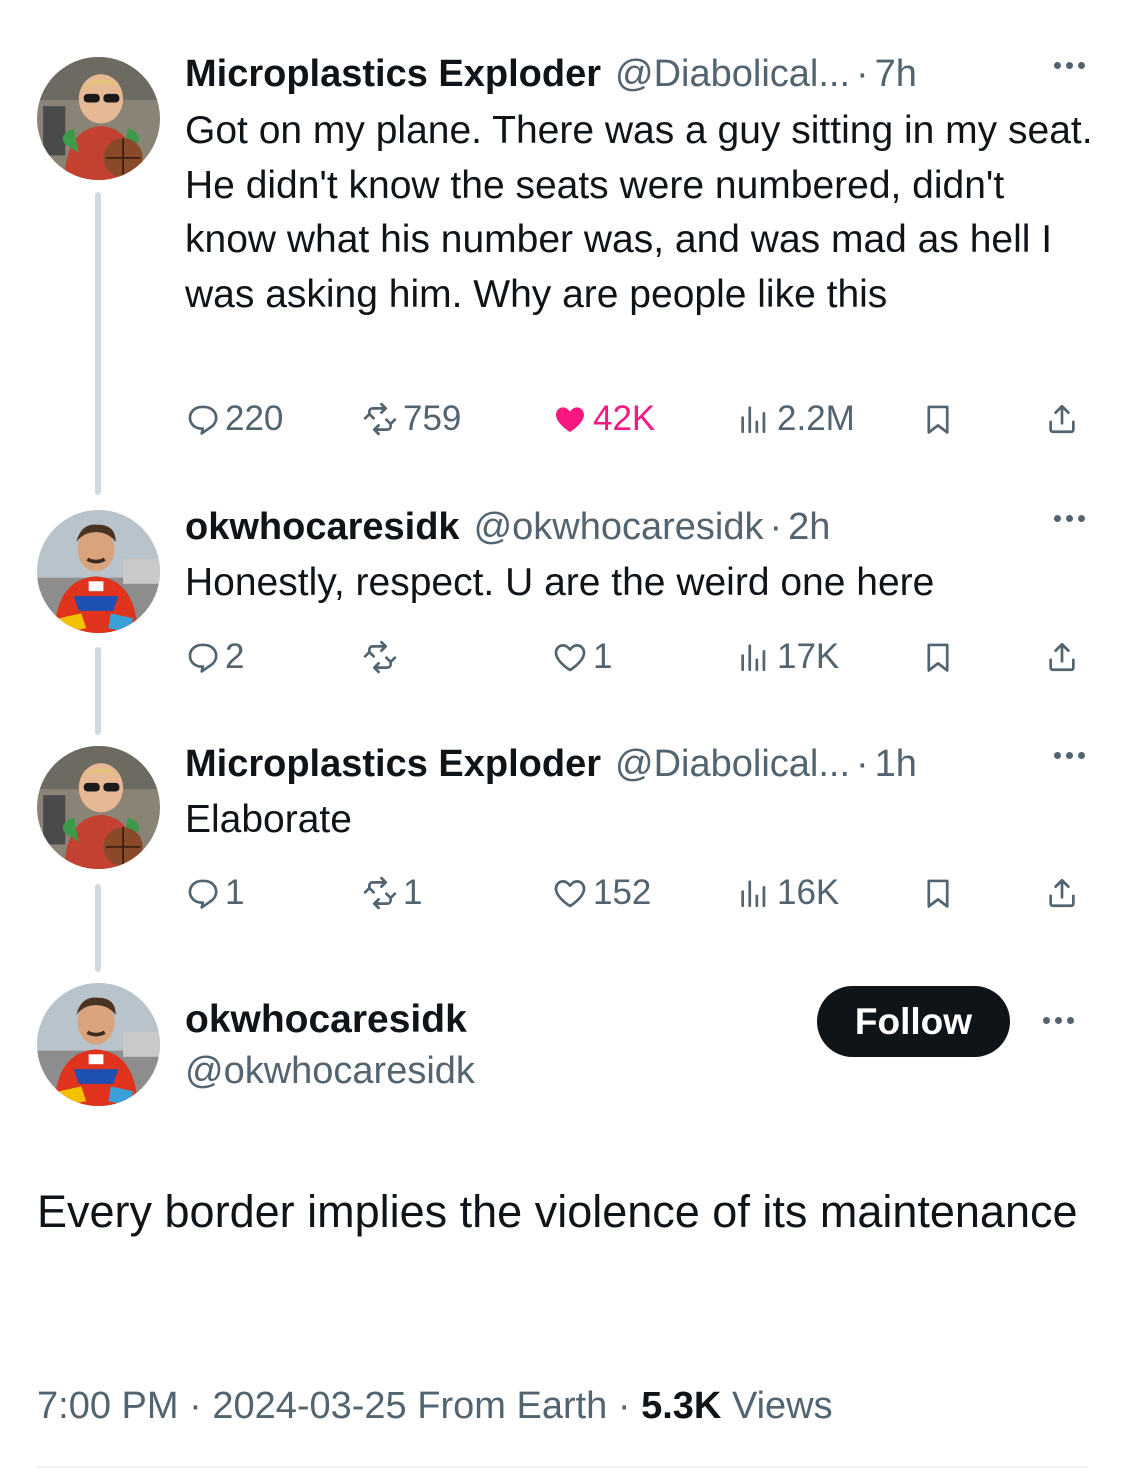  What do you see at coordinates (570, 420) in the screenshot?
I see `heart-filled-icon` at bounding box center [570, 420].